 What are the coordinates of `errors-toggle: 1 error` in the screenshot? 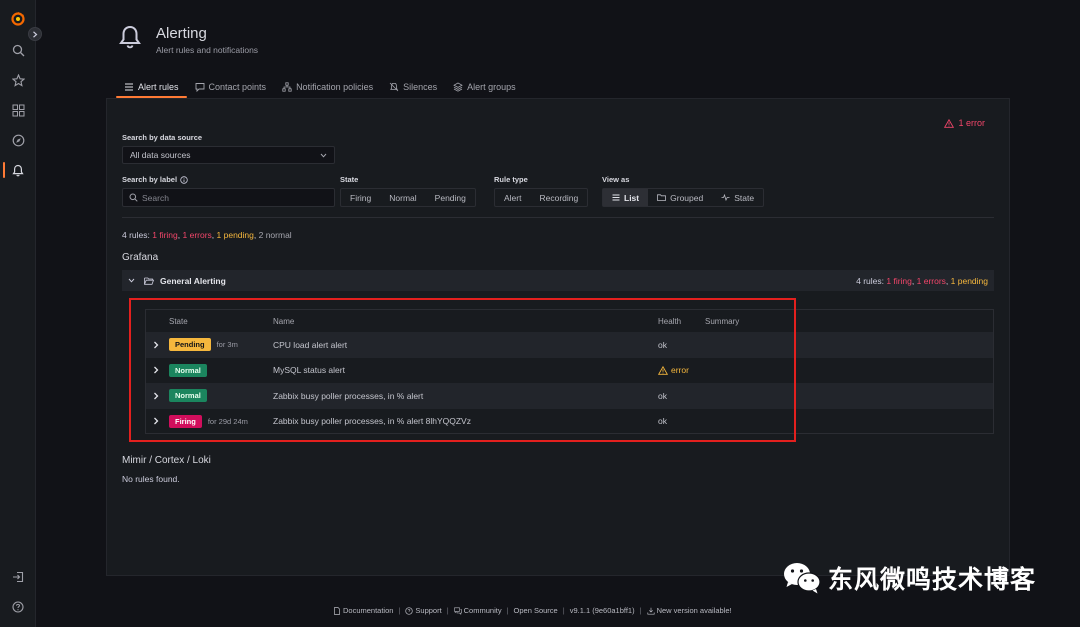 It's located at (964, 123).